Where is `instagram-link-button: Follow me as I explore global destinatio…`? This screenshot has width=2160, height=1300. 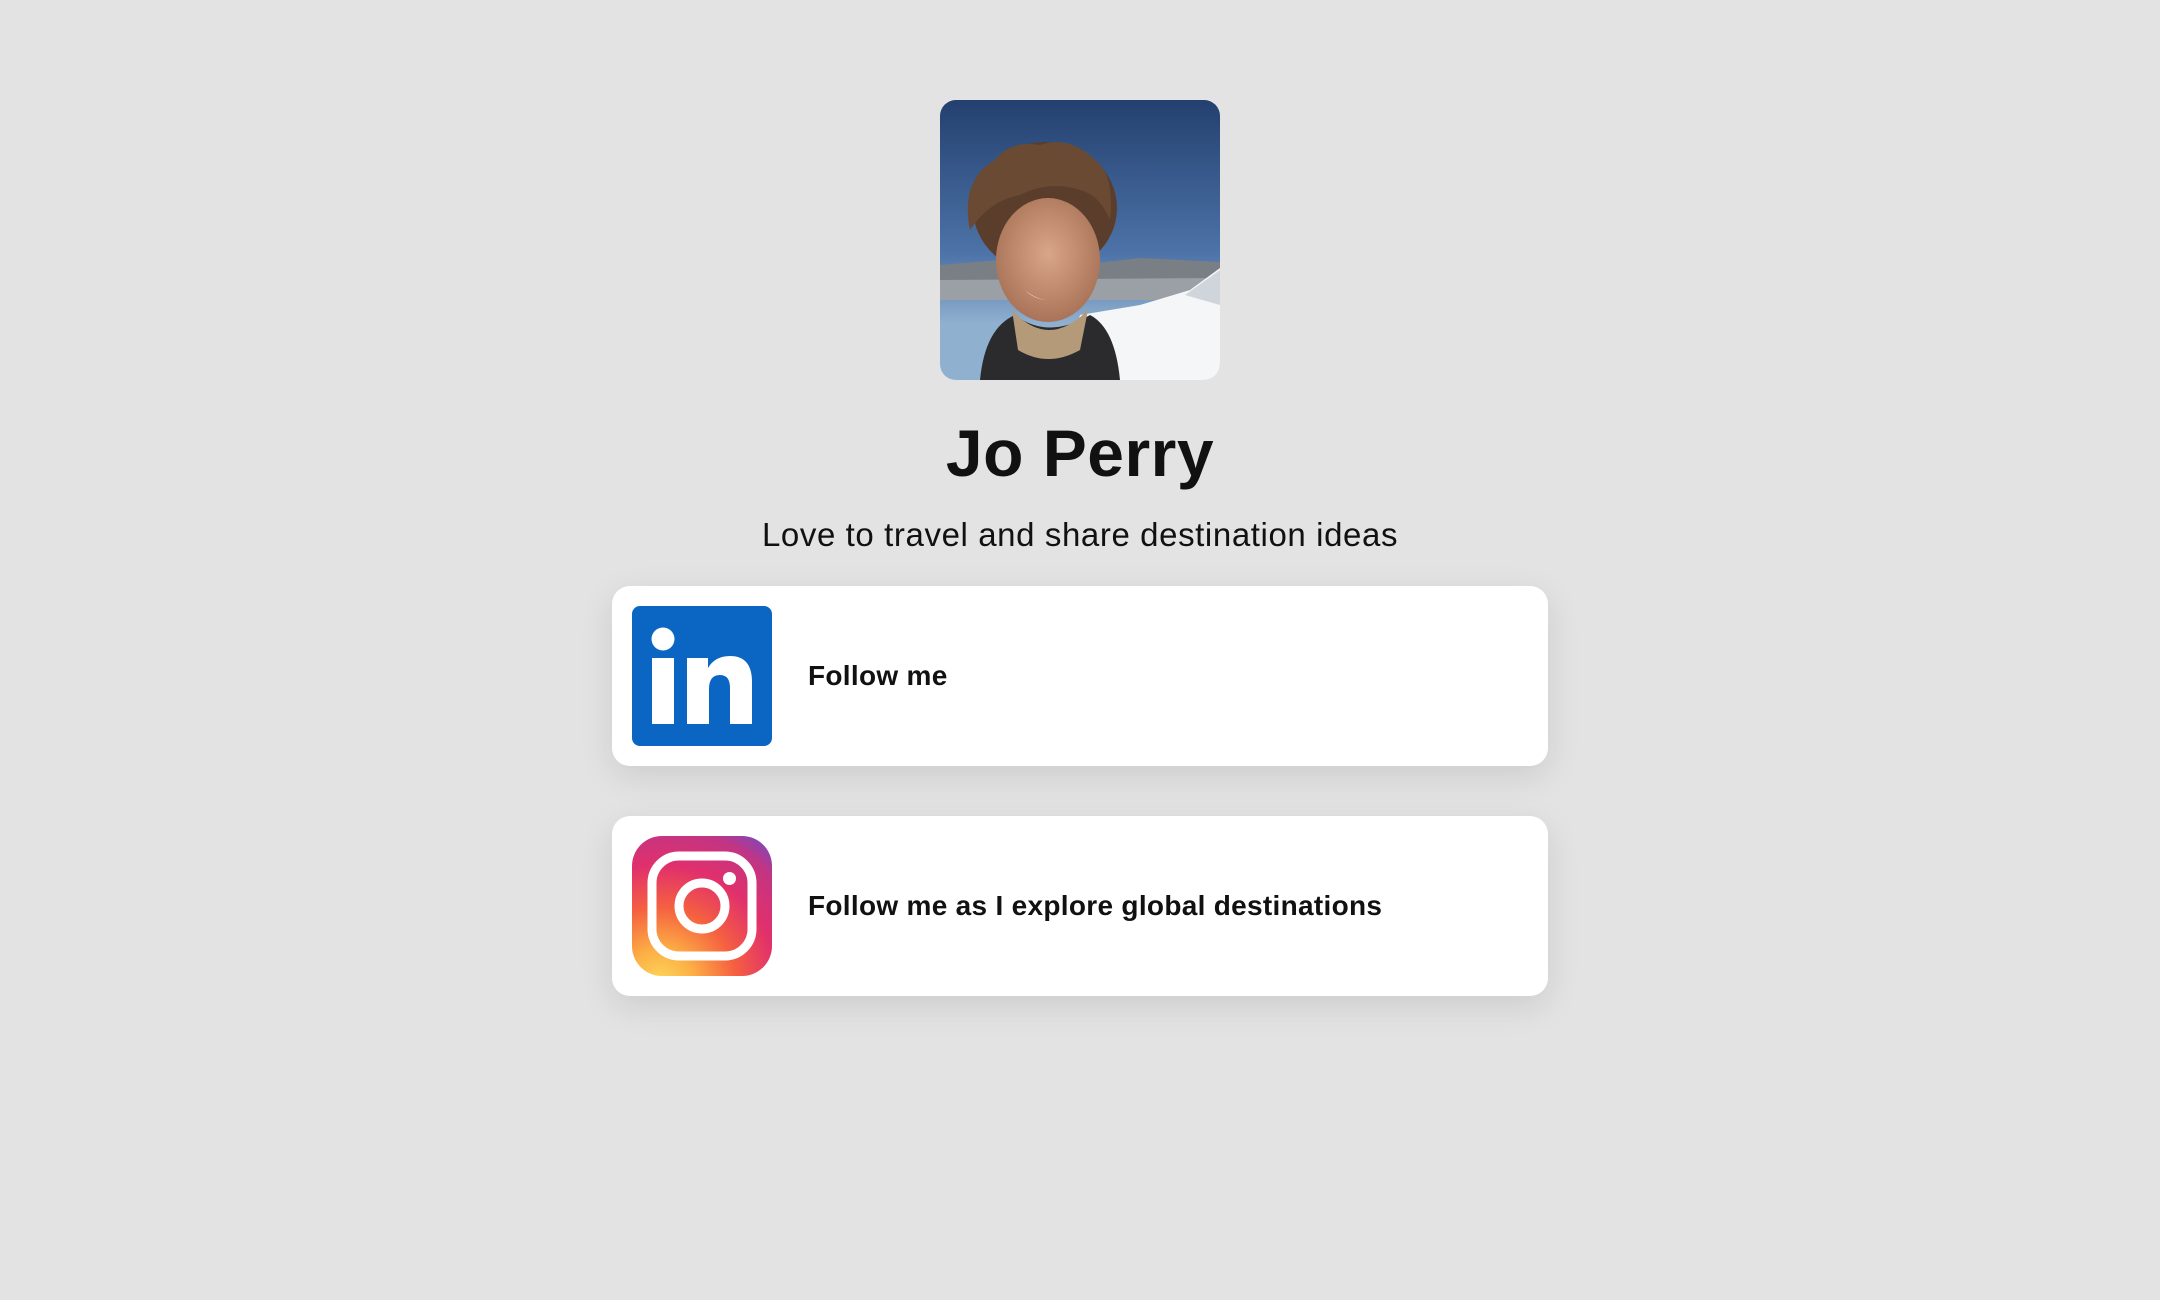 instagram-link-button: Follow me as I explore global destinatio… is located at coordinates (1080, 906).